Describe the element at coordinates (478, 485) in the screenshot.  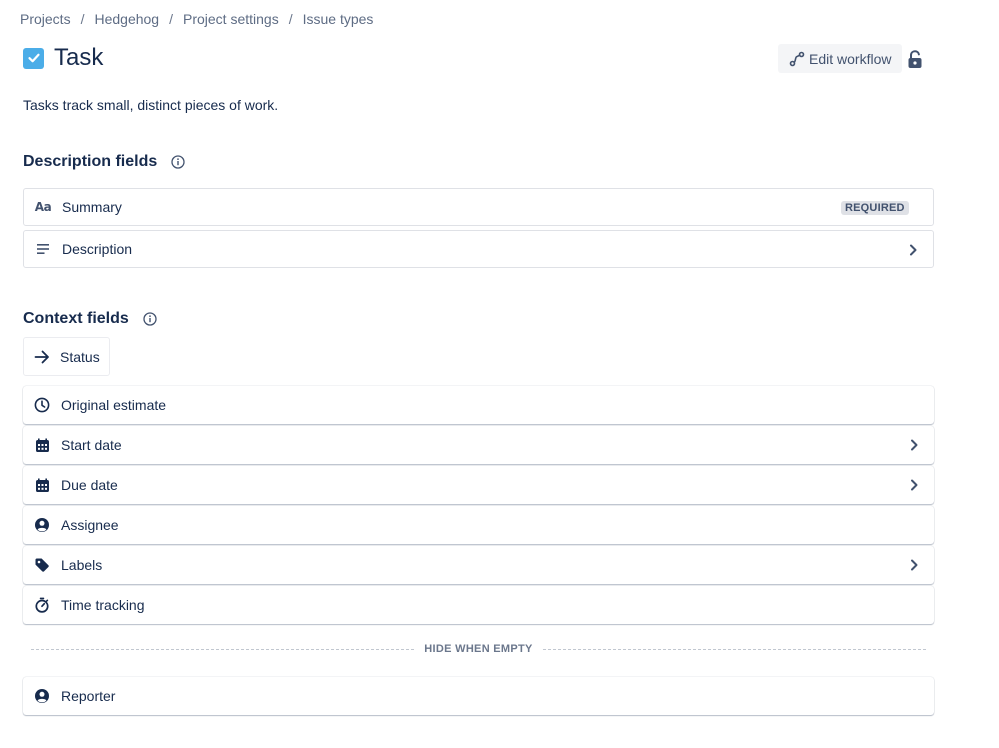
I see `field-due-date: Due date` at that location.